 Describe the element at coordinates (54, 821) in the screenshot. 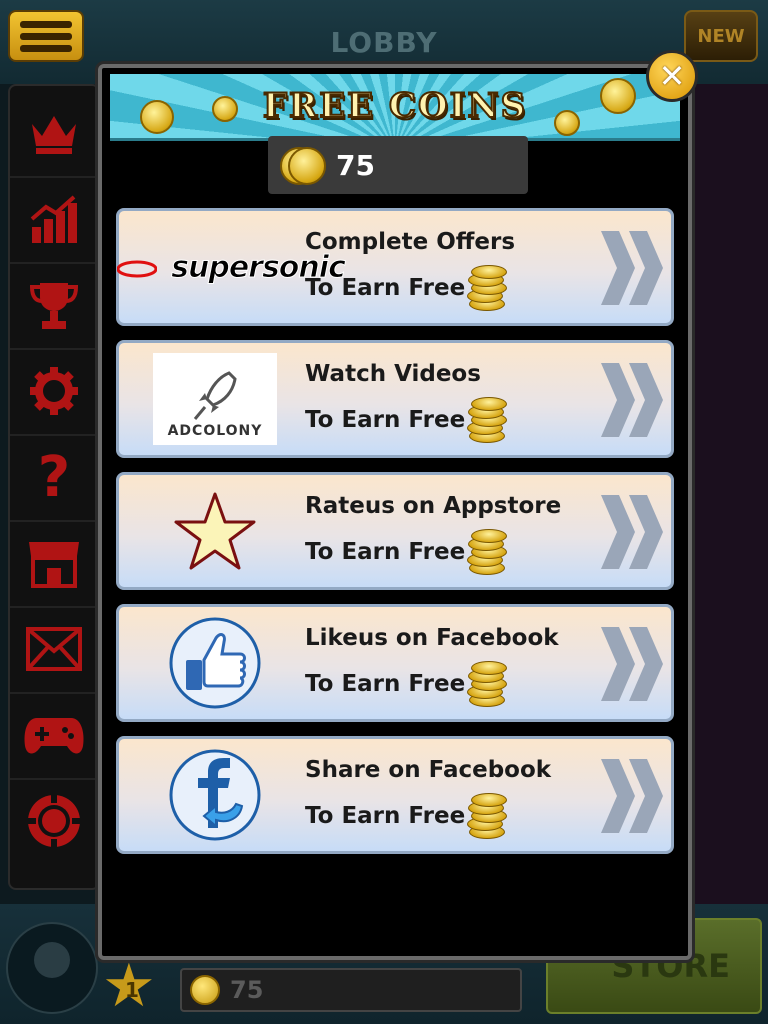

I see `poker-chip-icon` at that location.